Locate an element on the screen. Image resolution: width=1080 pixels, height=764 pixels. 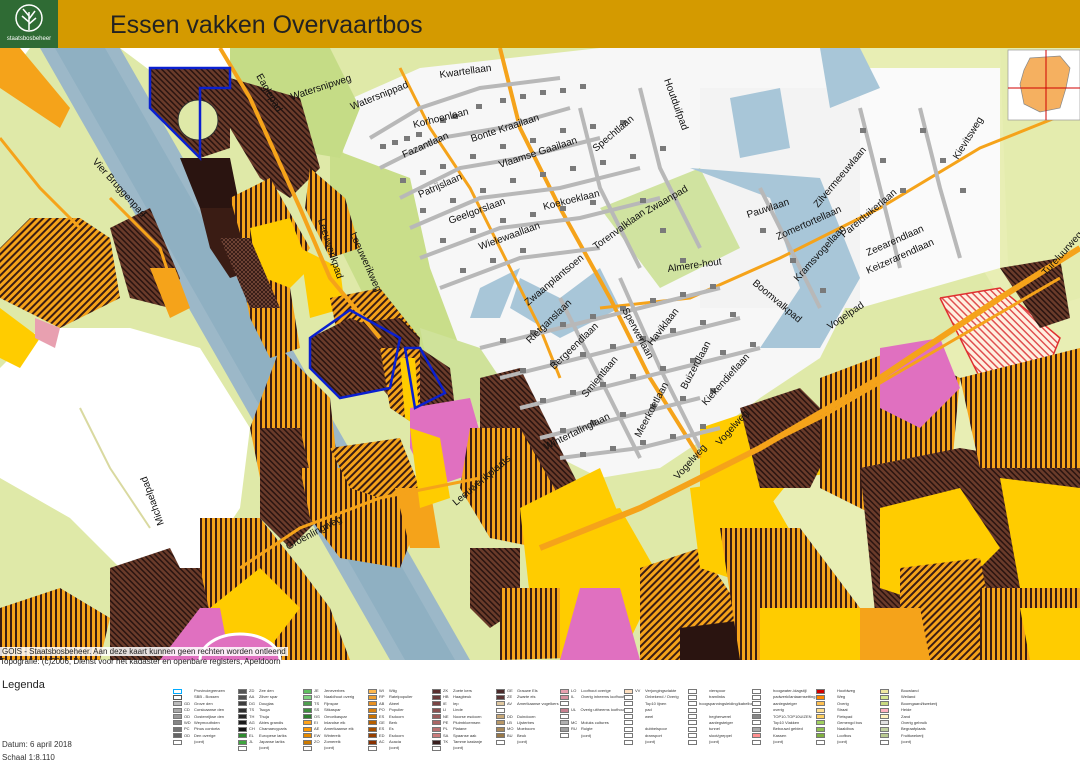
legend-label: Japanse lariks is located at coordinates (272, 741).